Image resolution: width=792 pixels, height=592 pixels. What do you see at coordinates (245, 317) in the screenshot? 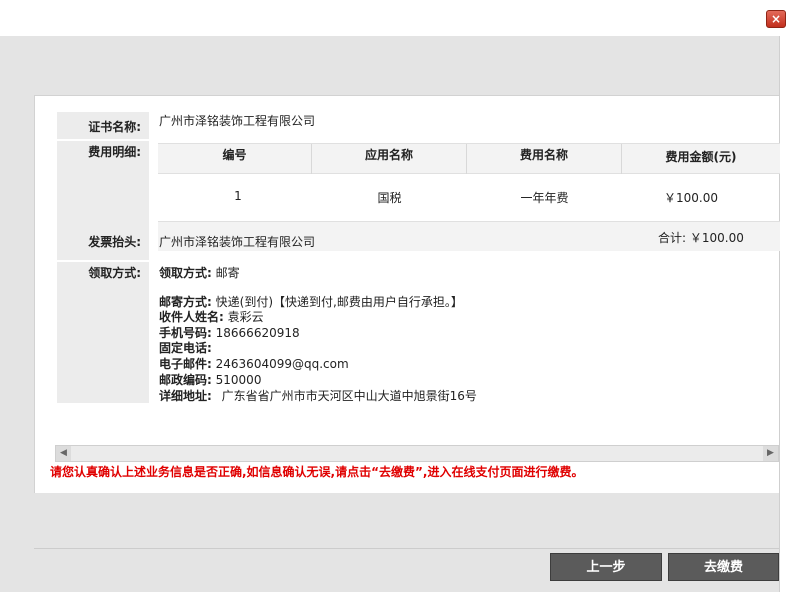
I see `recipient-name-value: 袁彩云` at bounding box center [245, 317].